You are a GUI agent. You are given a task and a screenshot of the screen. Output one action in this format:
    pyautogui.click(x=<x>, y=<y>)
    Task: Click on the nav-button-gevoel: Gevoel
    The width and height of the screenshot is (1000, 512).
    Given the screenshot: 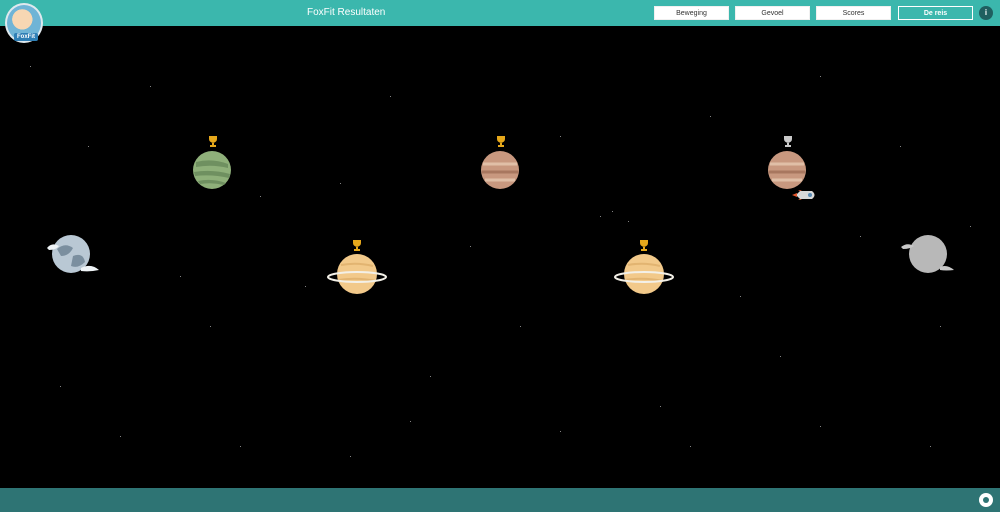 What is the action you would take?
    pyautogui.click(x=772, y=13)
    